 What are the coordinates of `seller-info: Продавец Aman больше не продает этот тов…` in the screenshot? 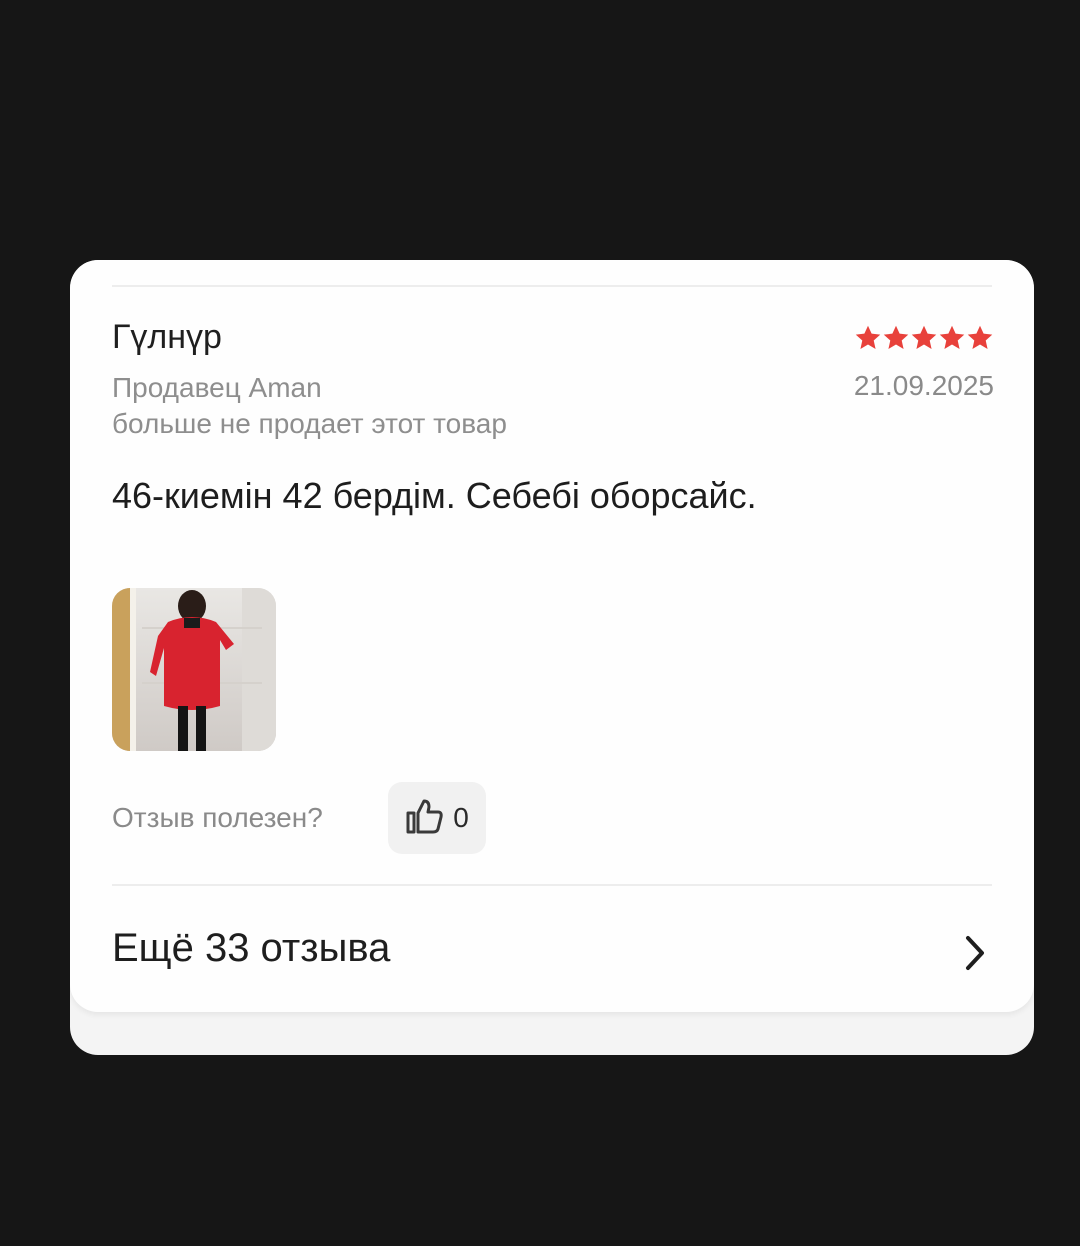 It's located at (309, 406).